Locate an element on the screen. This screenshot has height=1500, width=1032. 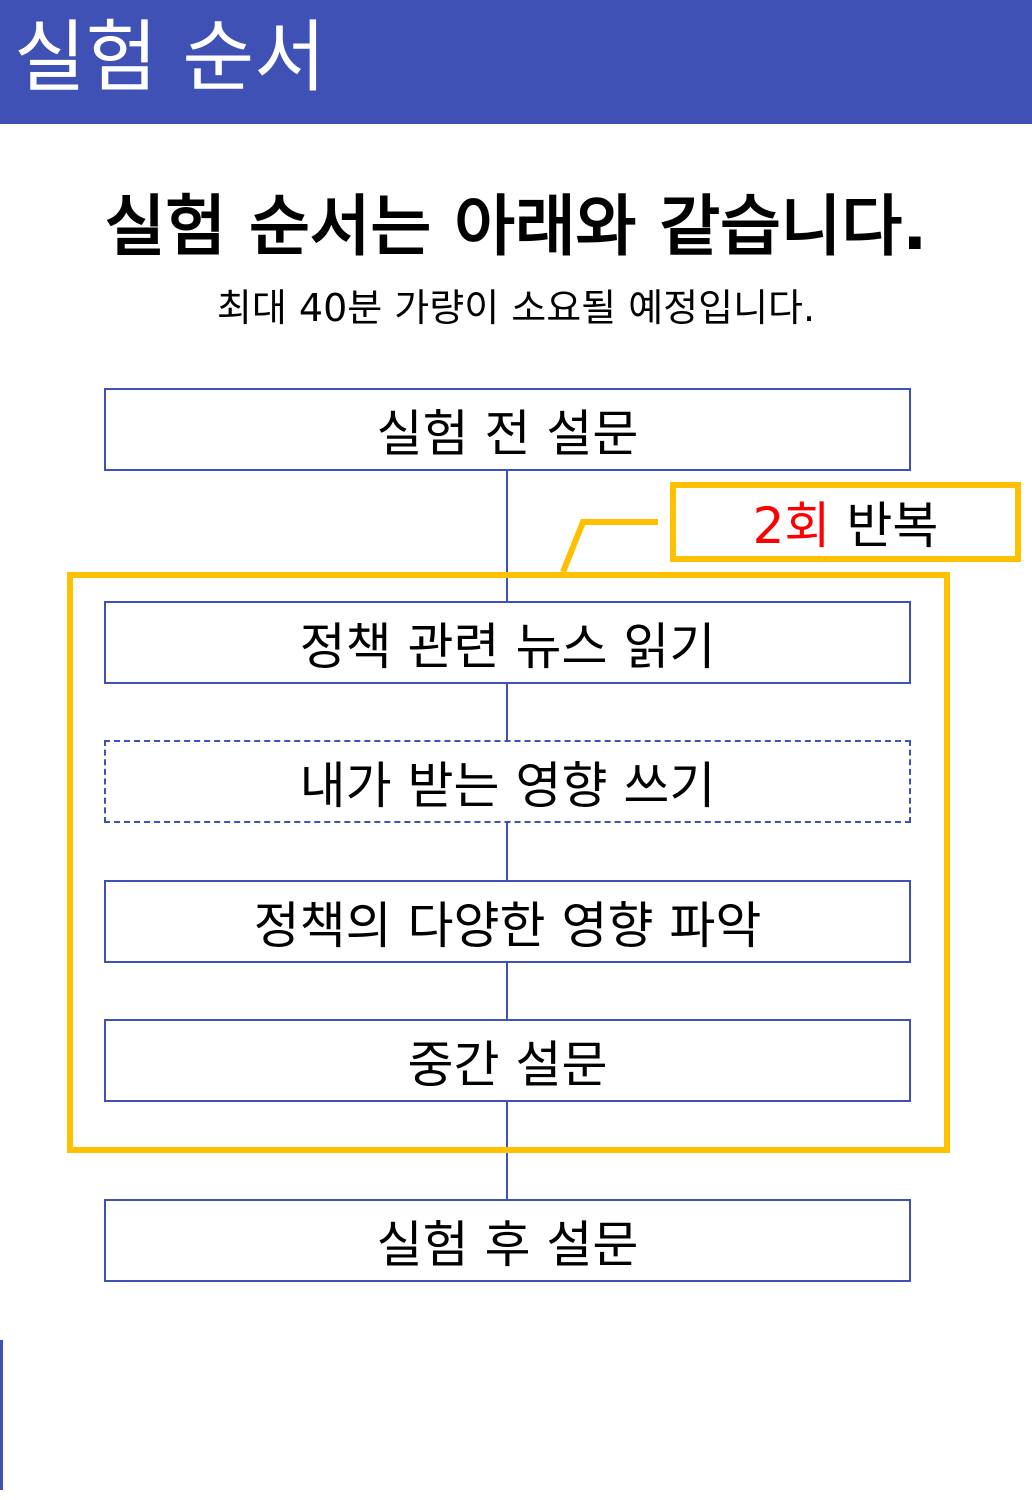
step-identify-impacts: 정책의 다양한 영향 파악 is located at coordinates (507, 921).